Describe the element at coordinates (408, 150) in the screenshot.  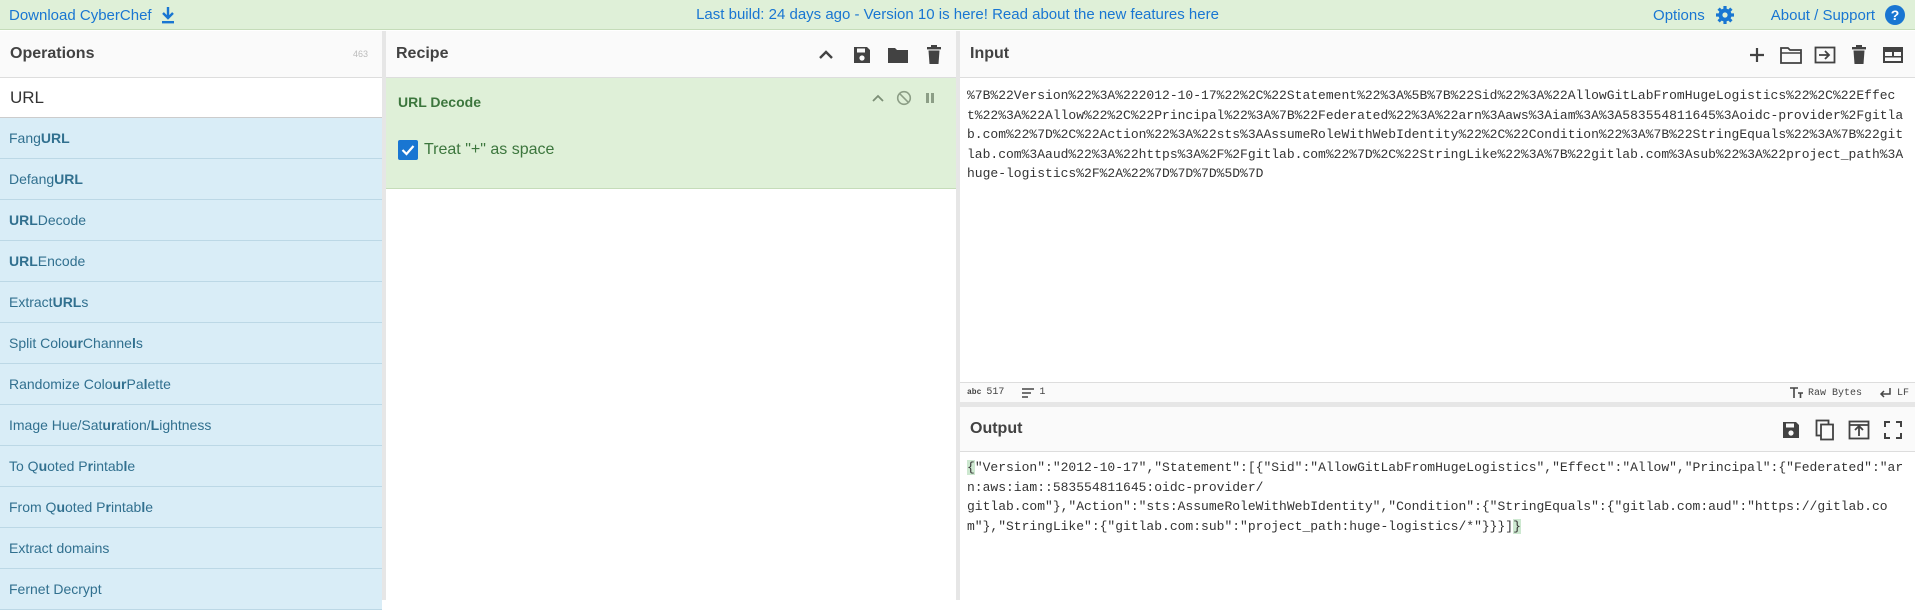
I see `checkbox-checked` at that location.